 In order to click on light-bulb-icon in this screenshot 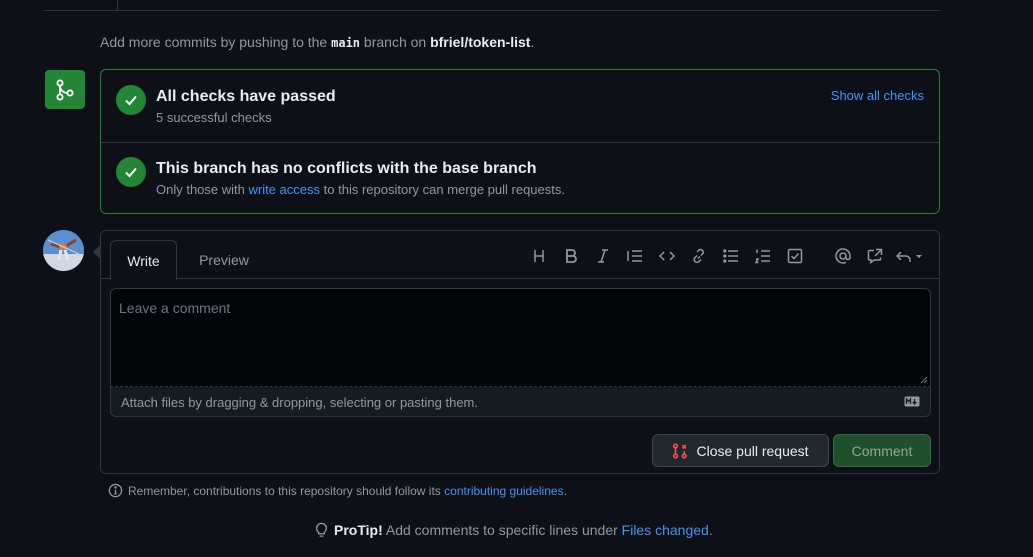, I will do `click(321, 529)`.